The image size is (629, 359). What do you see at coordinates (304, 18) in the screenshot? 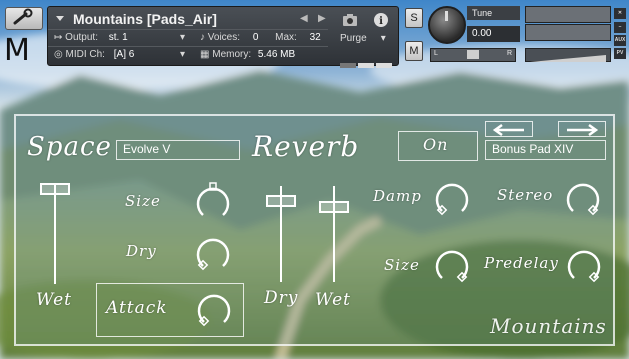
I see `prev-arrow-icon: ◀` at bounding box center [304, 18].